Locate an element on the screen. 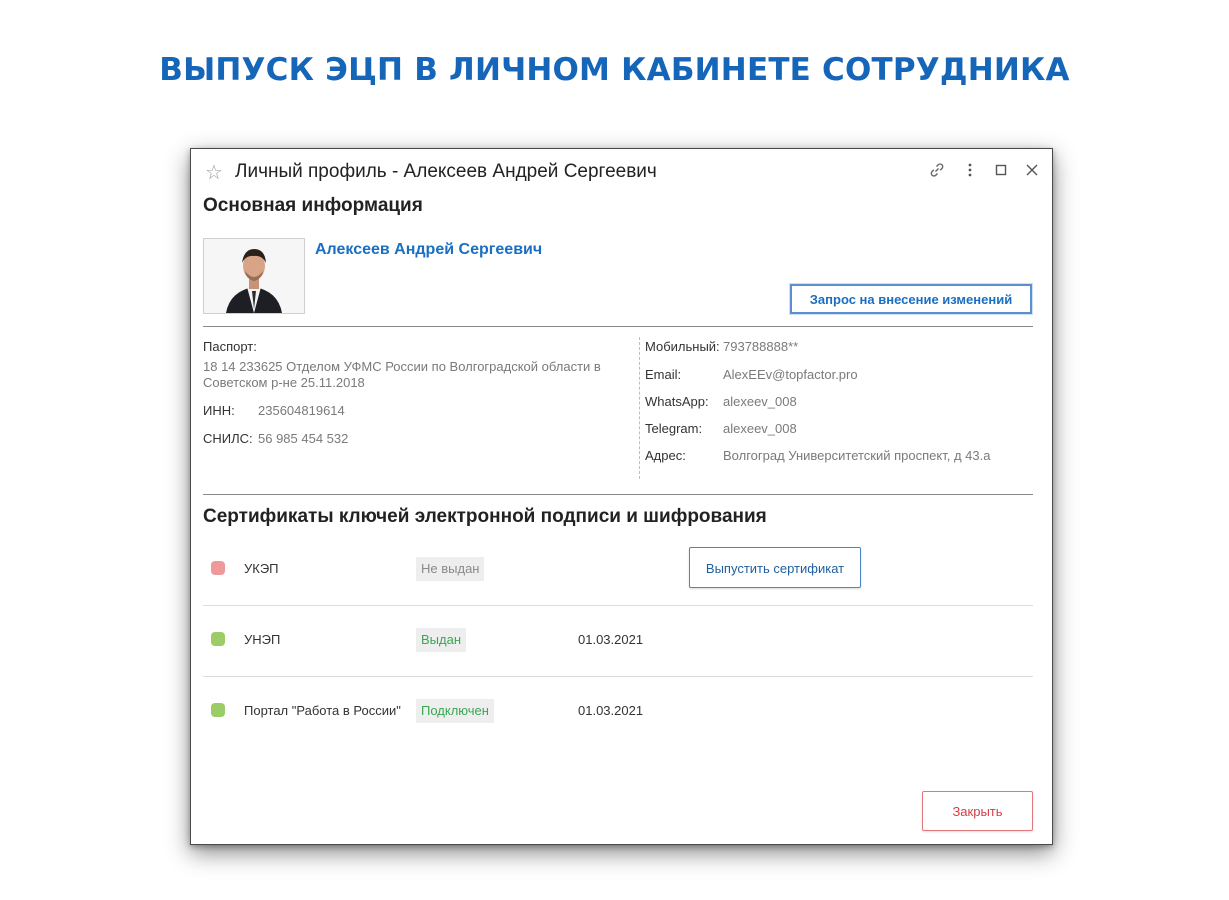  cert-name-ukep: УКЭП is located at coordinates (261, 568).